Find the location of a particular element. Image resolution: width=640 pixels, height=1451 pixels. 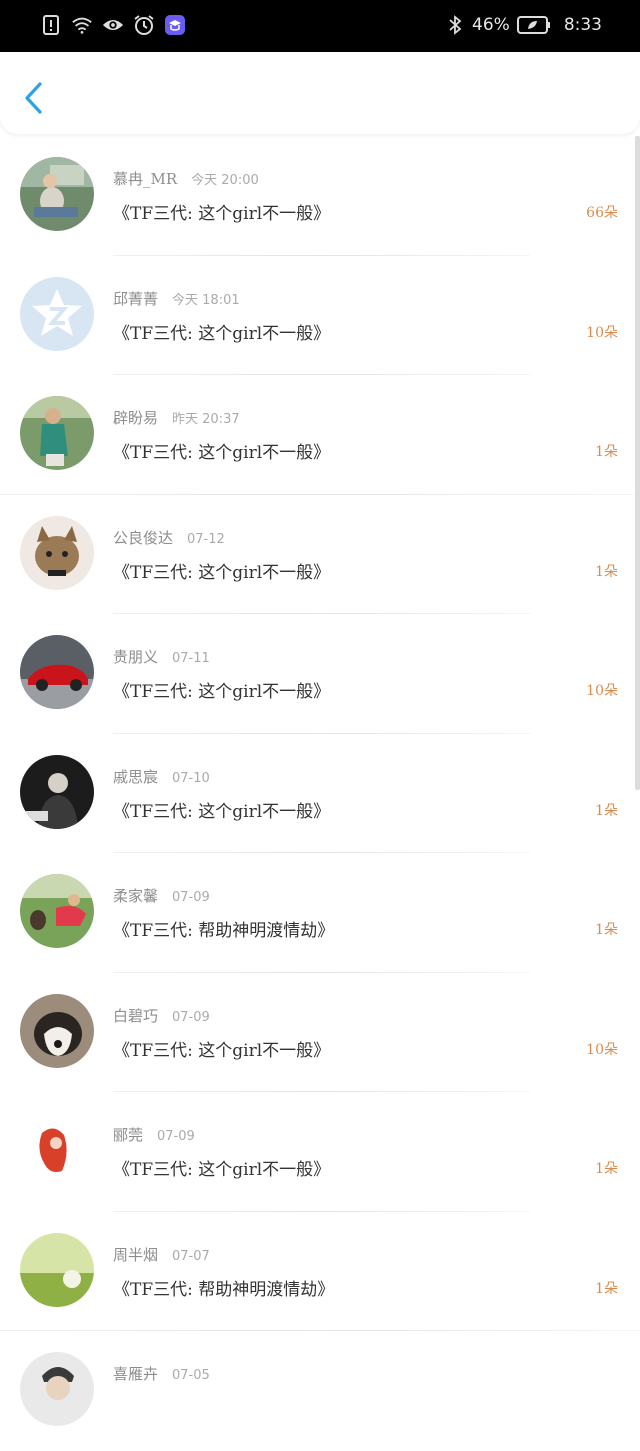

wifi-icon is located at coordinates (82, 25).